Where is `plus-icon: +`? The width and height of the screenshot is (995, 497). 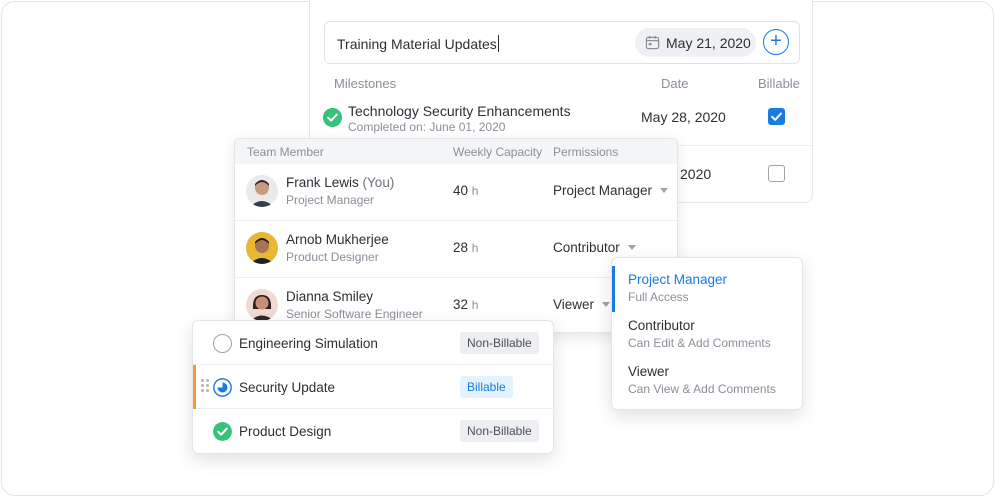
plus-icon: + is located at coordinates (776, 42).